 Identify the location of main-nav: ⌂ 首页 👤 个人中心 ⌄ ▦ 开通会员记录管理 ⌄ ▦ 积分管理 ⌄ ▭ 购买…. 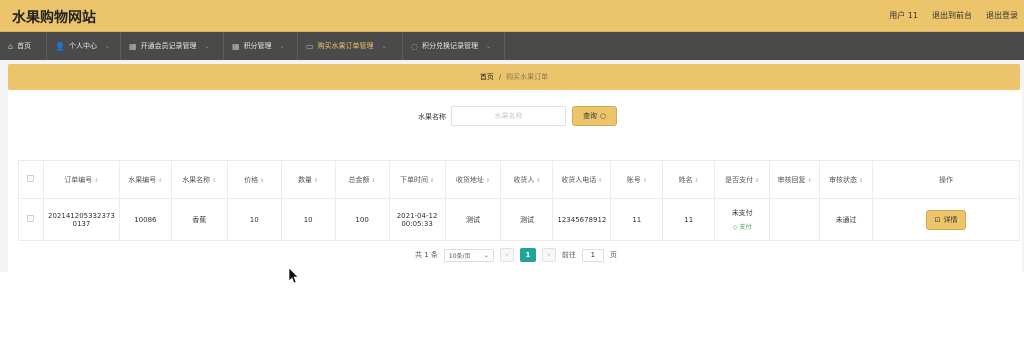
(512, 46).